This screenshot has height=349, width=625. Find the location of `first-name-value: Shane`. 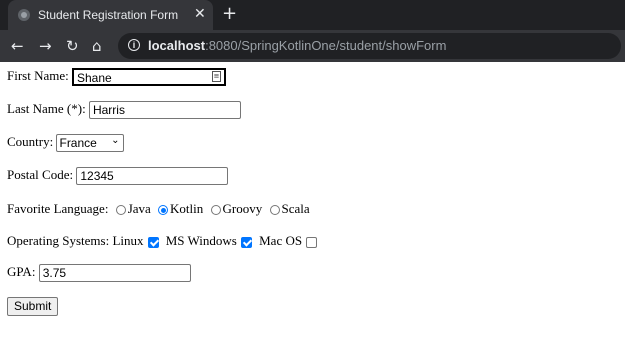

first-name-value: Shane is located at coordinates (94, 78).